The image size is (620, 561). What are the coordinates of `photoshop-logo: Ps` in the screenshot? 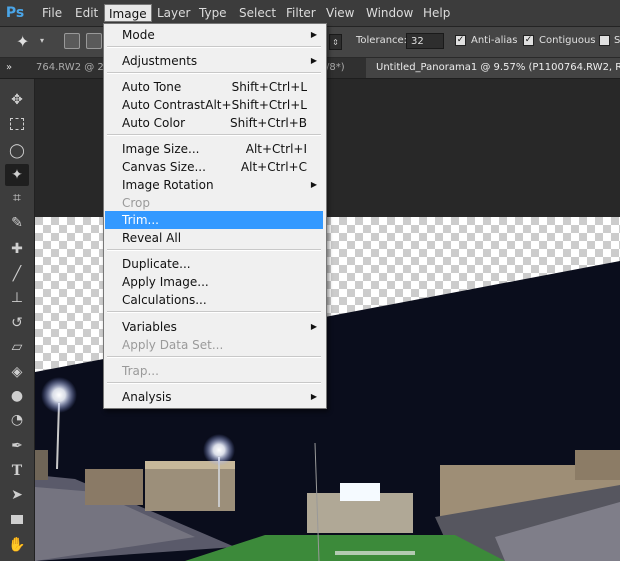 It's located at (15, 13).